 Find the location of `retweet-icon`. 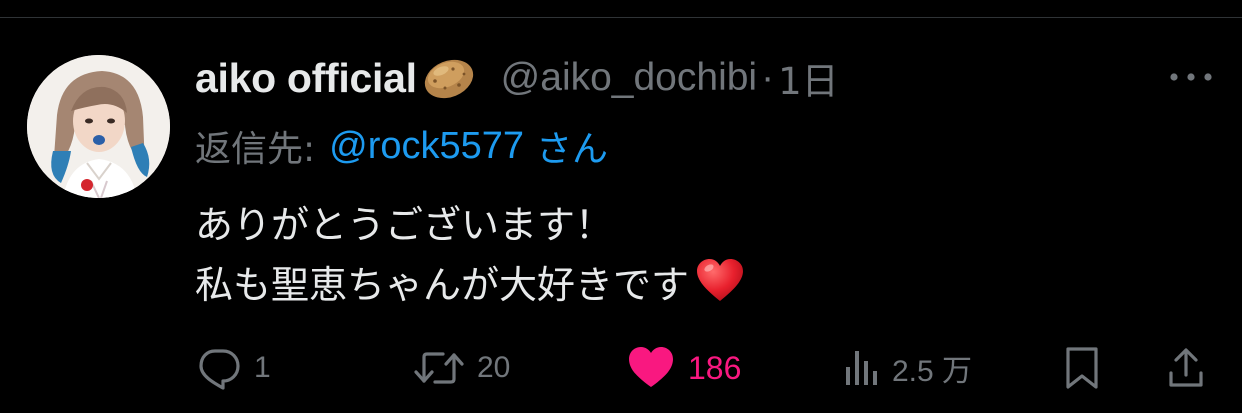

retweet-icon is located at coordinates (439, 368).